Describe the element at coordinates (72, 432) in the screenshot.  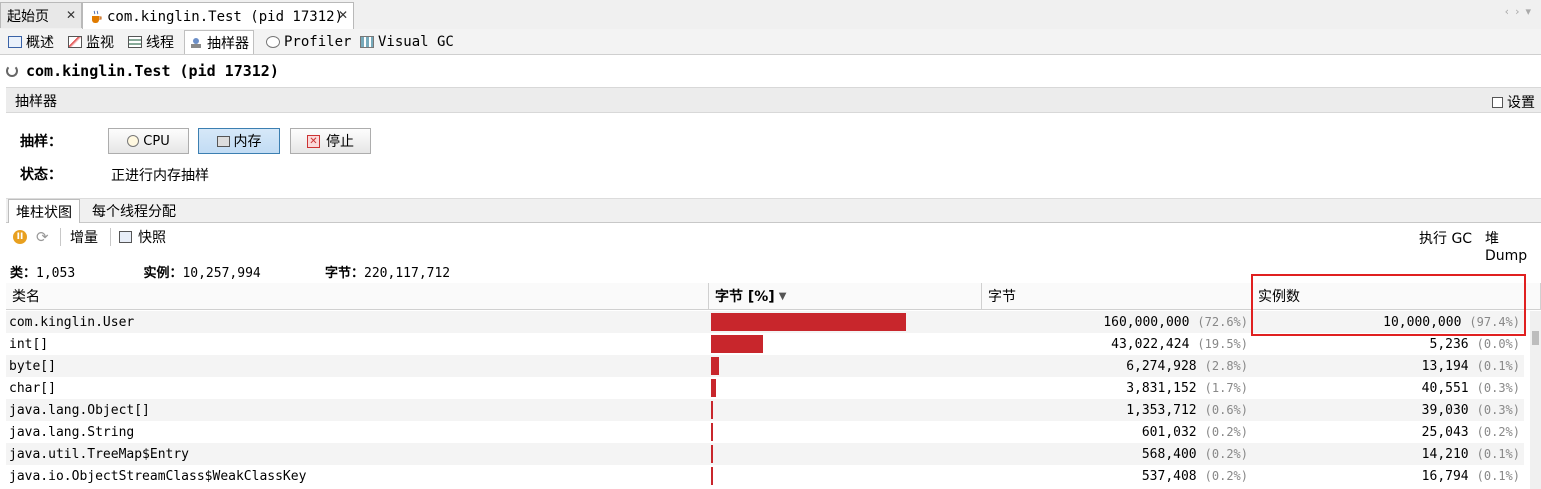
I see `class-name-cell: java.lang.String` at that location.